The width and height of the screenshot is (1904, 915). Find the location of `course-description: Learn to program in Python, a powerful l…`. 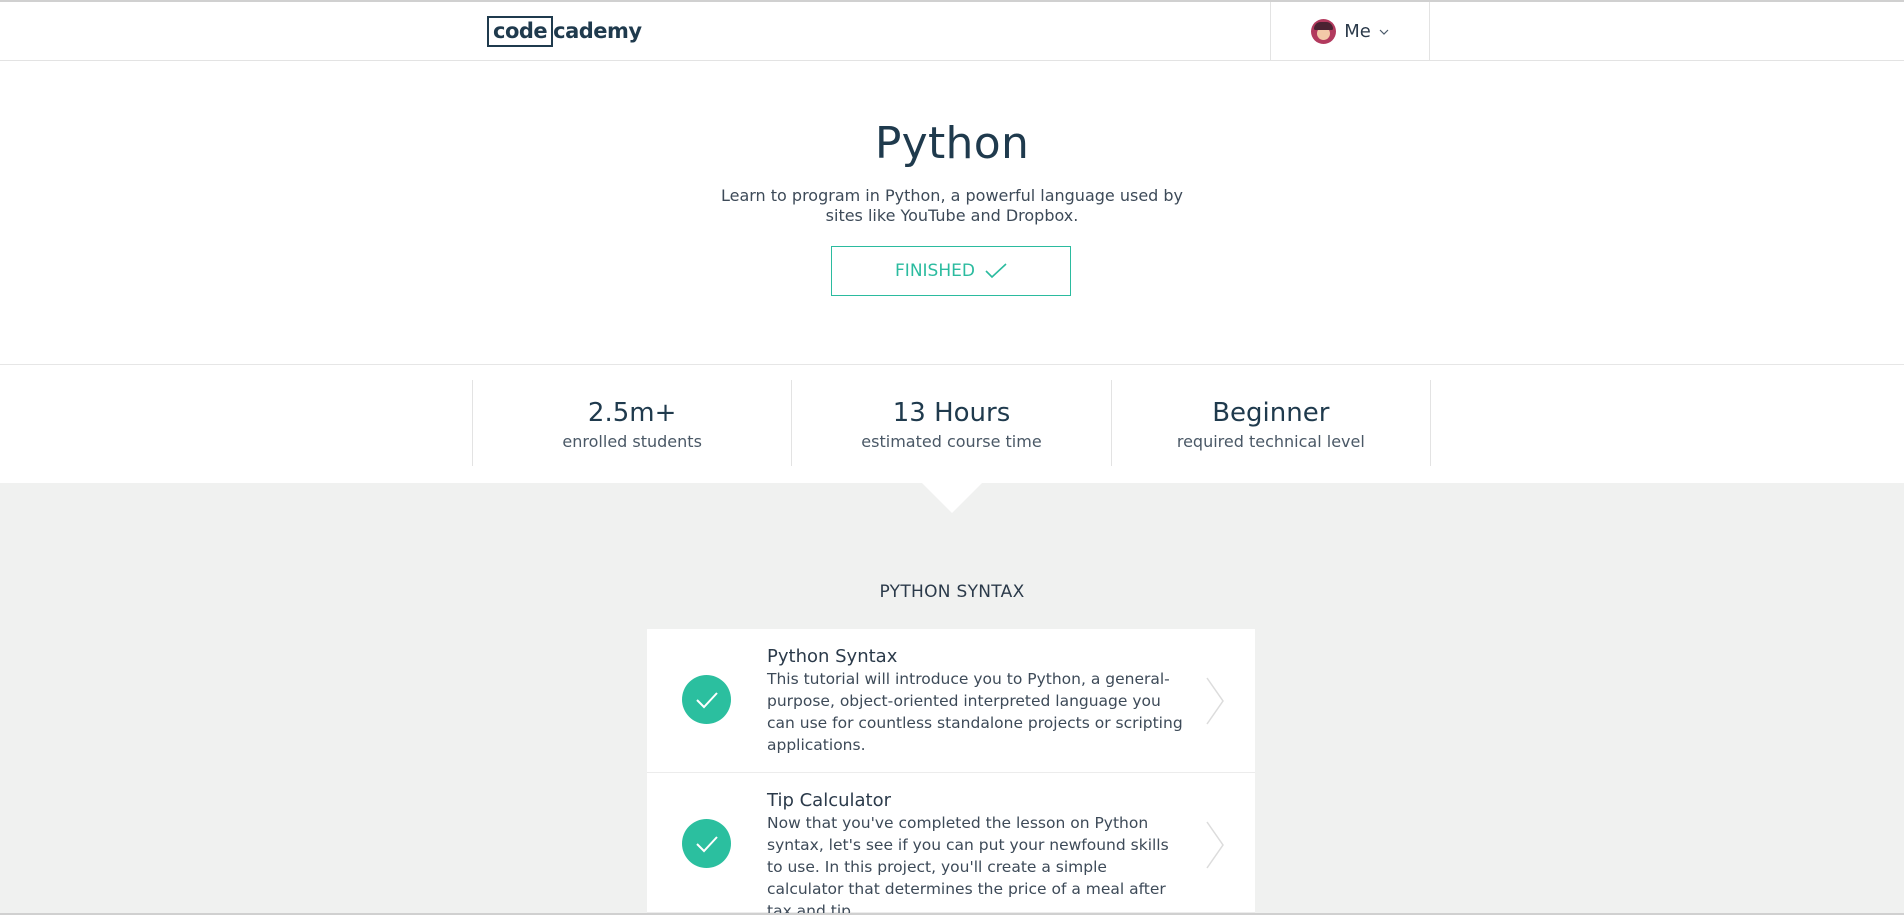

course-description: Learn to program in Python, a powerful l… is located at coordinates (952, 205).